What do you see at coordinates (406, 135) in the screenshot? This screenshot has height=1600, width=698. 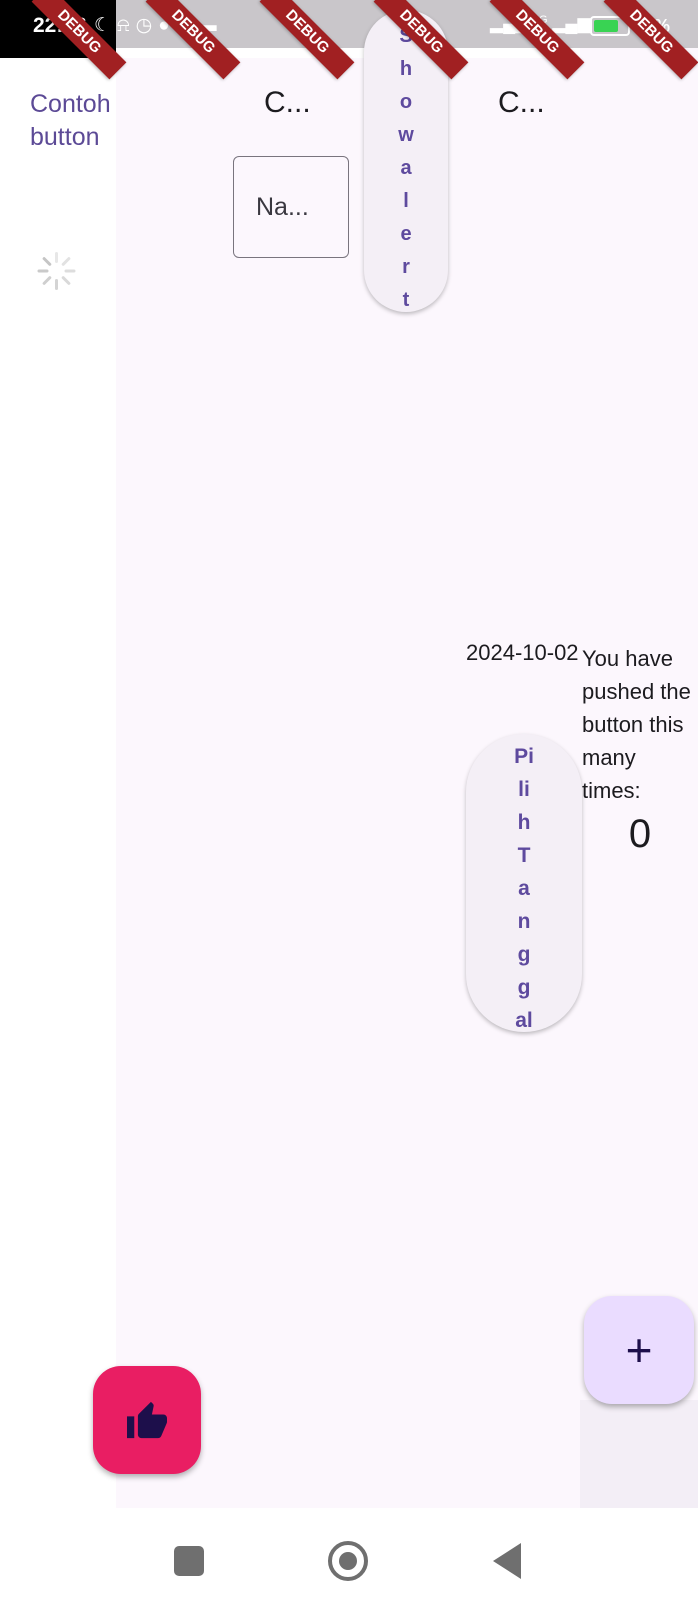 I see `show-alert-letter: w` at bounding box center [406, 135].